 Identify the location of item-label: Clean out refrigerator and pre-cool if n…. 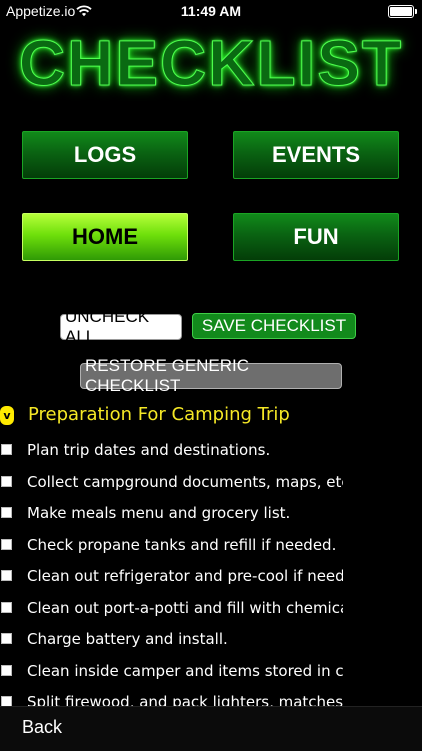
(185, 576).